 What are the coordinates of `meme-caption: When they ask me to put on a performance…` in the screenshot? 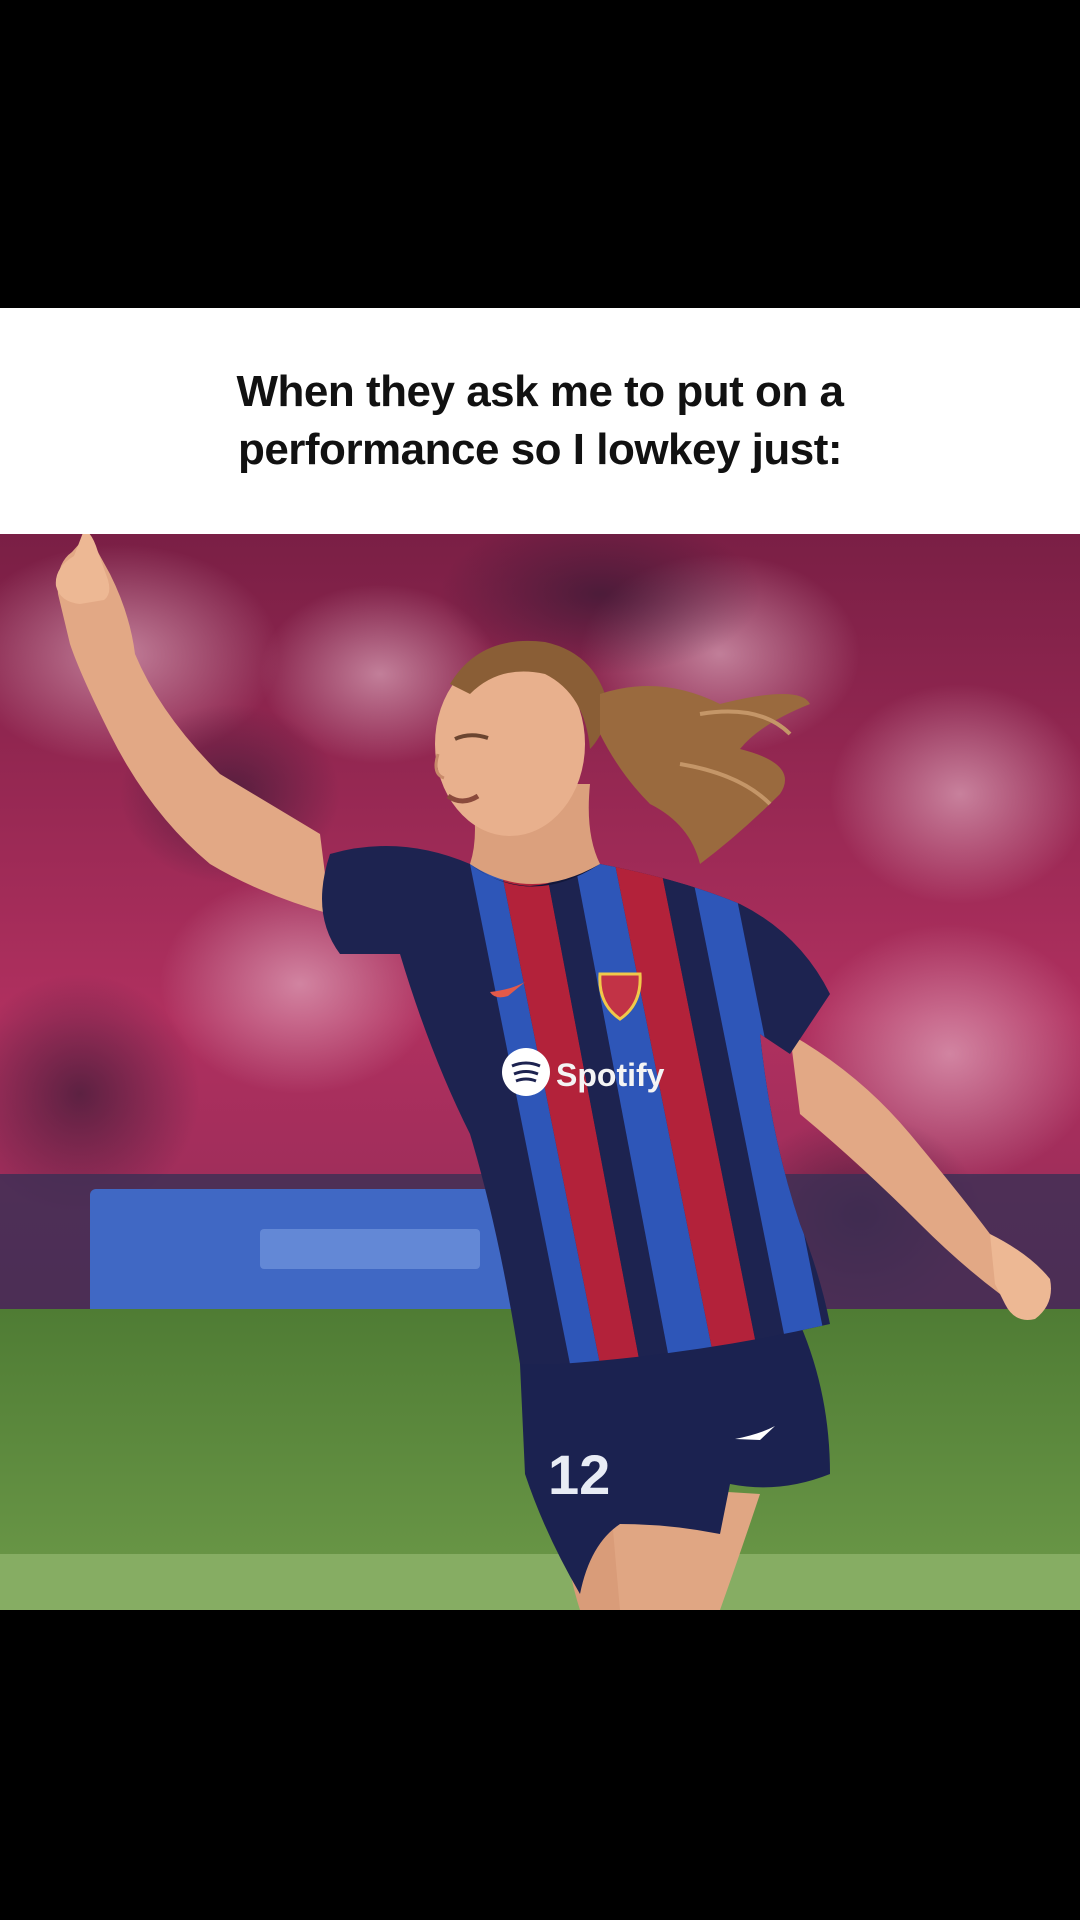 It's located at (540, 420).